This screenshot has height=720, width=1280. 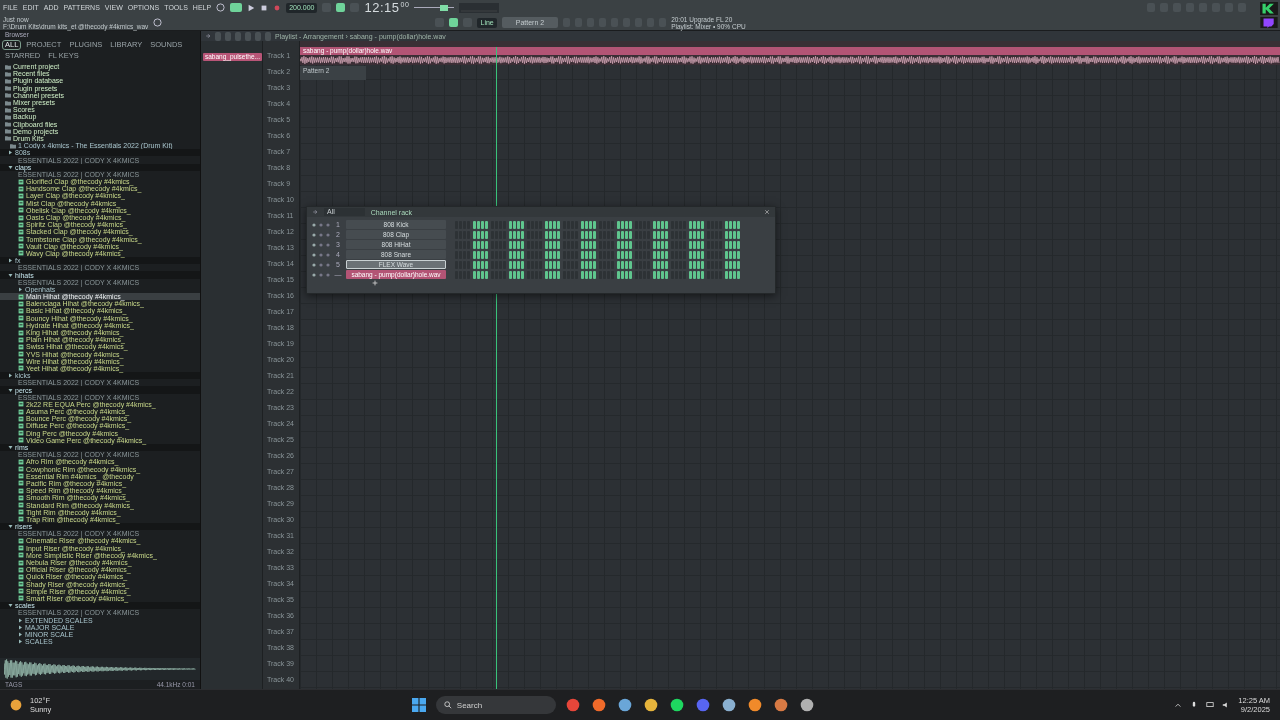 I want to click on search-icon, so click(x=447, y=705).